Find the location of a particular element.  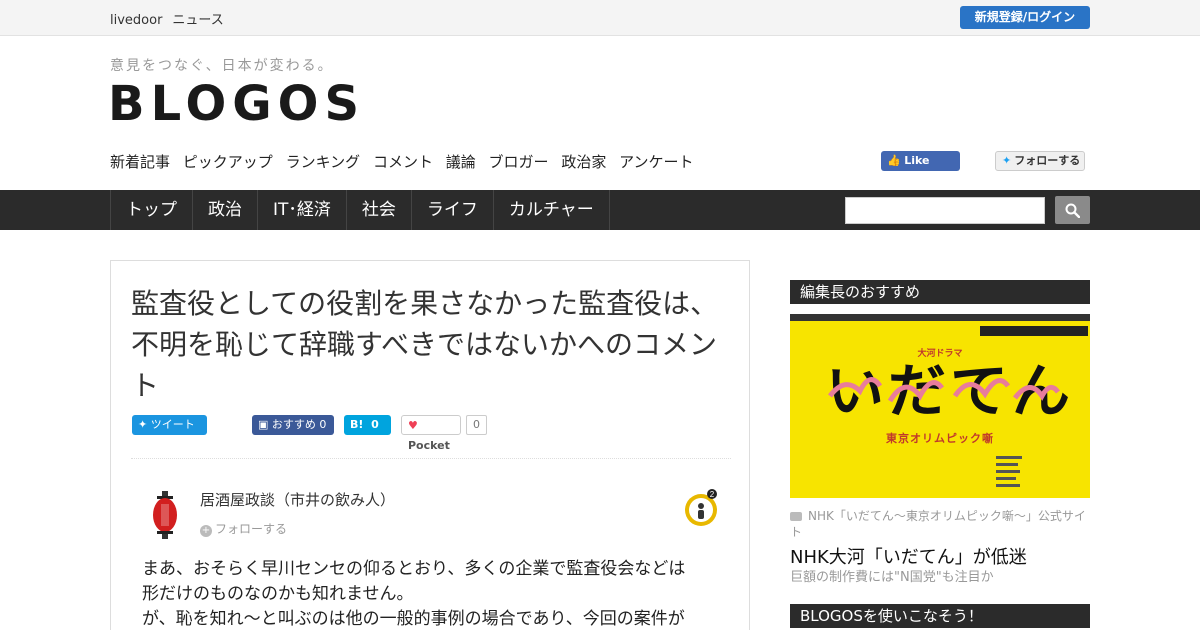

follow-label: フォローする is located at coordinates (251, 529).